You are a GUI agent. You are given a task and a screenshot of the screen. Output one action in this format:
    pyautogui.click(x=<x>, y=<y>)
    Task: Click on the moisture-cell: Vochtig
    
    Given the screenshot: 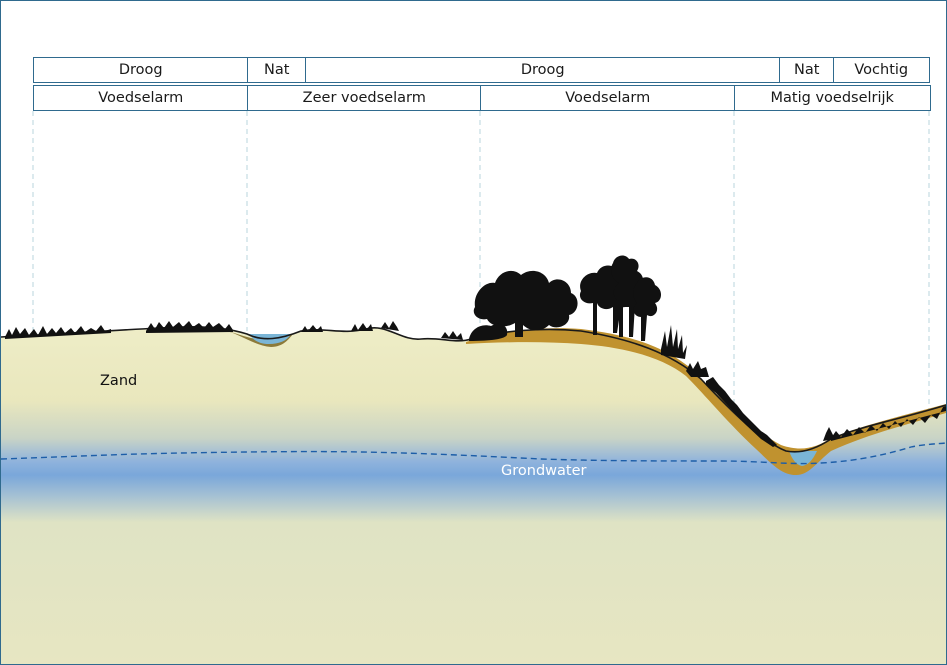 What is the action you would take?
    pyautogui.click(x=881, y=70)
    